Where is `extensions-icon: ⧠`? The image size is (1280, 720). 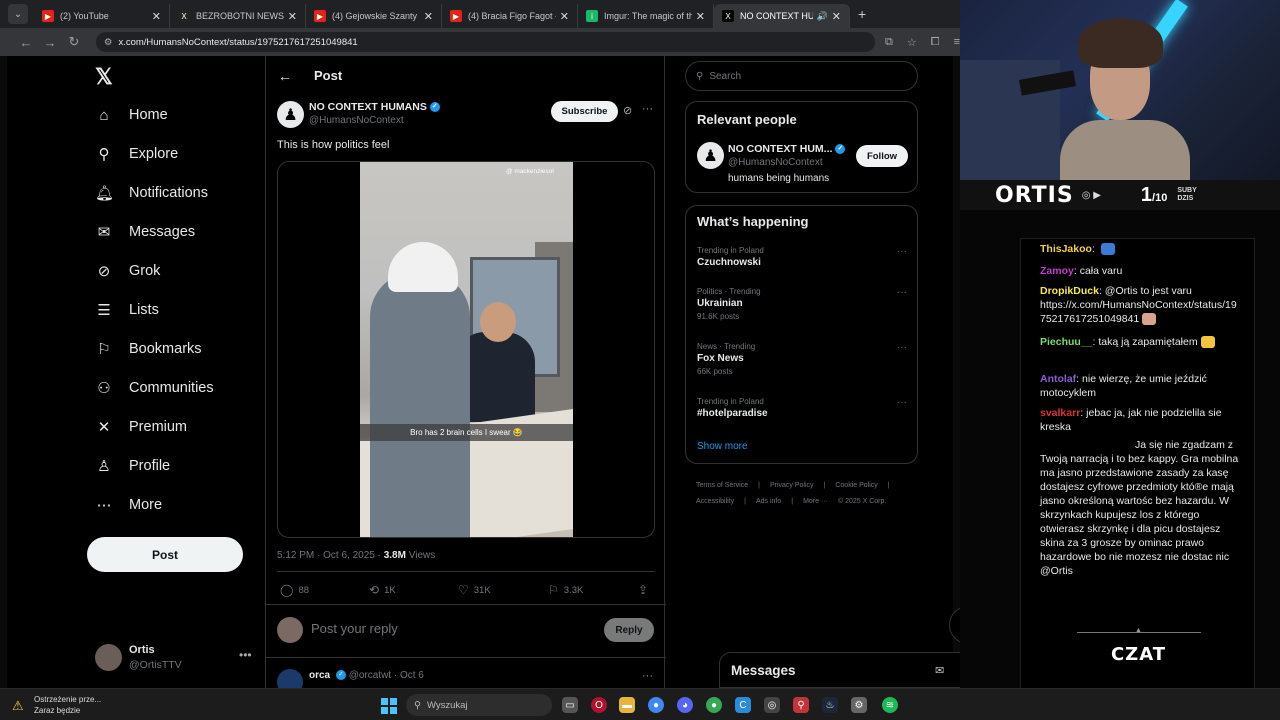
extensions-icon: ⧠ is located at coordinates (935, 42).